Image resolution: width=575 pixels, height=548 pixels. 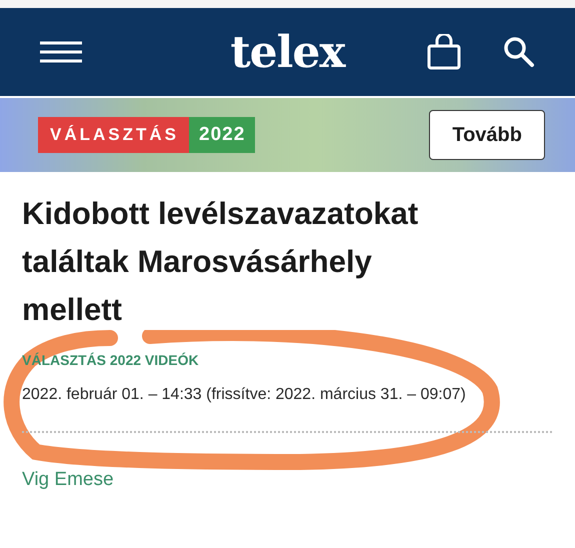 What do you see at coordinates (113, 135) in the screenshot?
I see `election-label: VÁLASZTÁS` at bounding box center [113, 135].